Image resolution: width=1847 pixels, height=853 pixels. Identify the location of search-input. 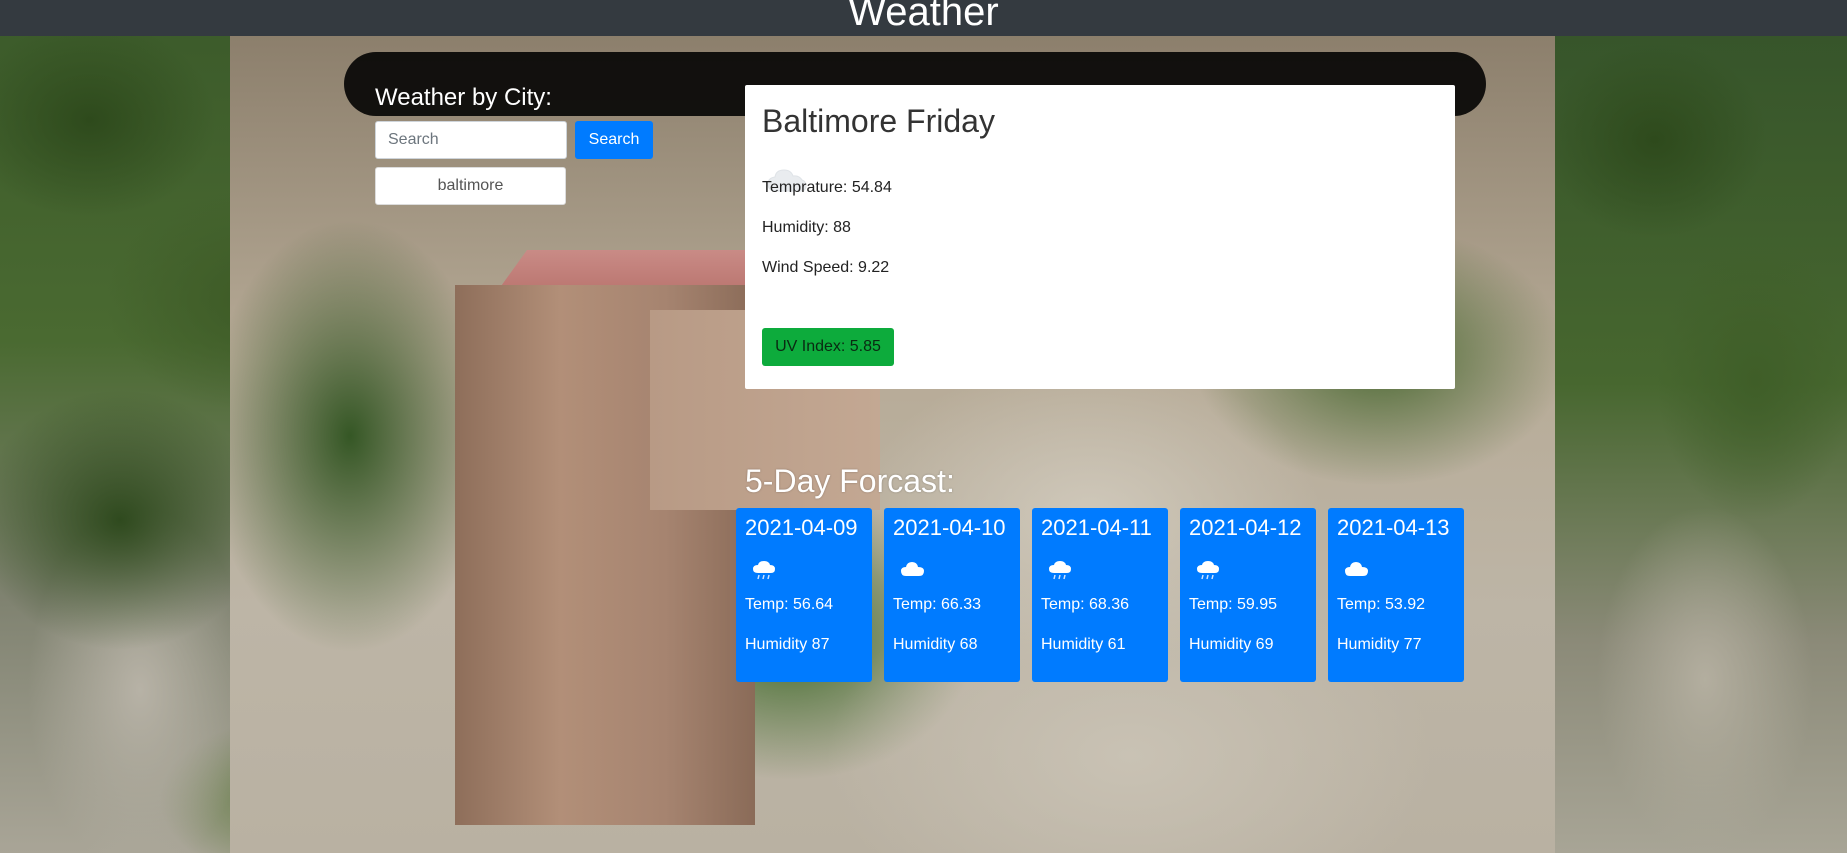
(471, 140).